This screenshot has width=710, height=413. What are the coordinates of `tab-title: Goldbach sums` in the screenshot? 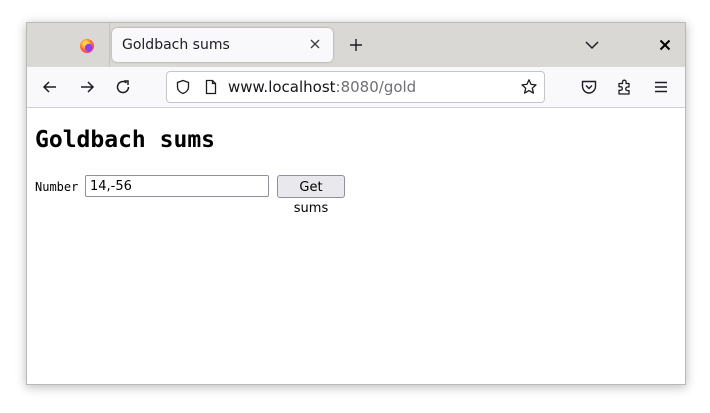 It's located at (176, 45).